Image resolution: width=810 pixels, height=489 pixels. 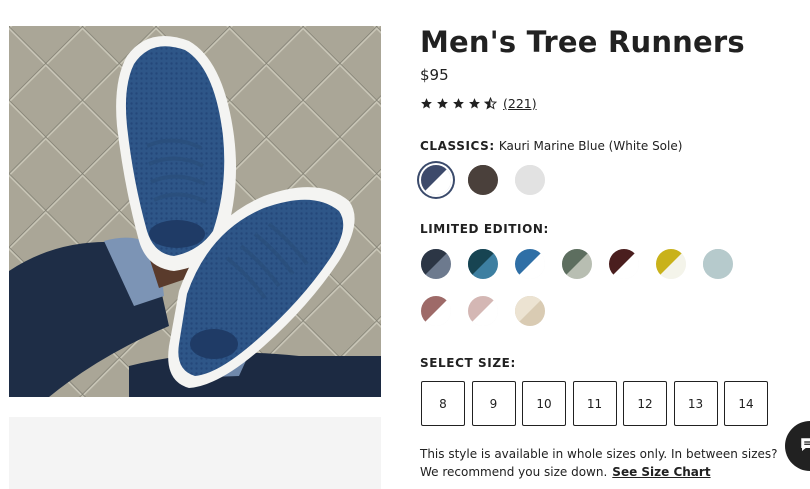 What do you see at coordinates (443, 403) in the screenshot?
I see `size-option-8: 8` at bounding box center [443, 403].